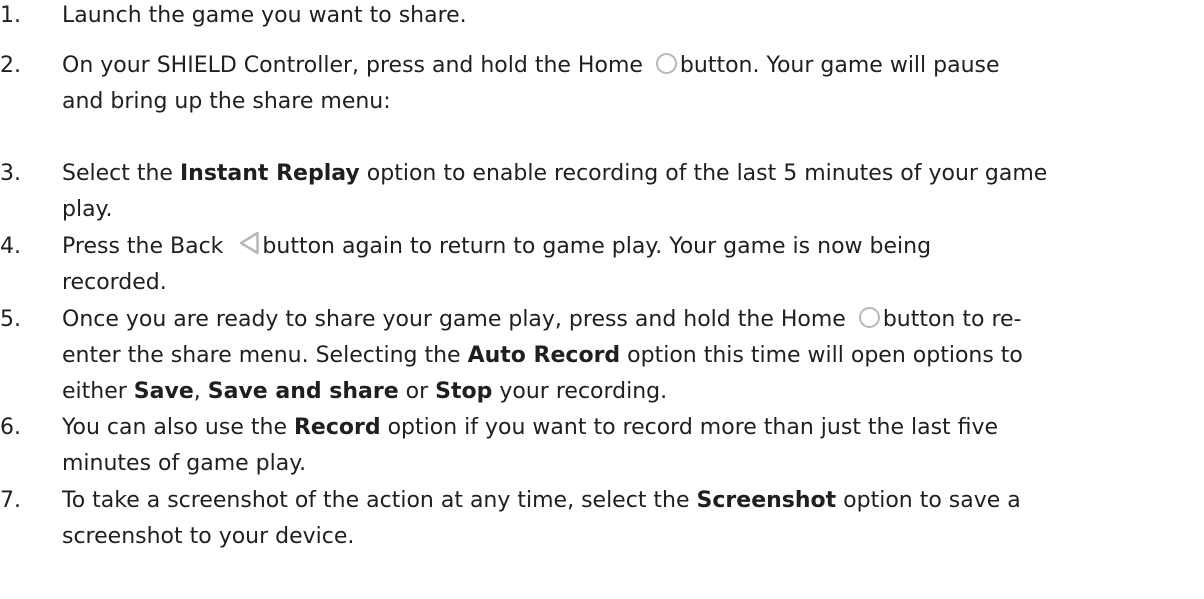 This screenshot has width=1204, height=599. I want to click on step-number: 1., so click(10, 15).